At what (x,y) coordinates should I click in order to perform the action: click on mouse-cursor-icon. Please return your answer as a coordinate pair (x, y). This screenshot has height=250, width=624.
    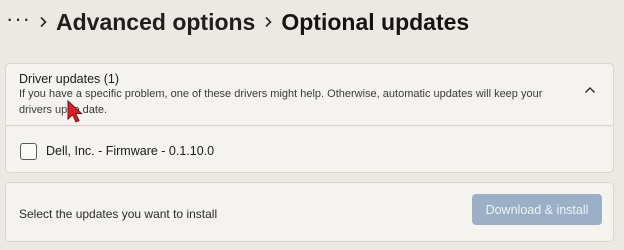
    Looking at the image, I should click on (75, 111).